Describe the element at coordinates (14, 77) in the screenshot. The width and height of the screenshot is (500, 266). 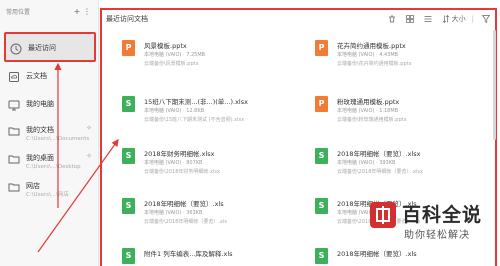
I see `cloud-doc-icon` at that location.